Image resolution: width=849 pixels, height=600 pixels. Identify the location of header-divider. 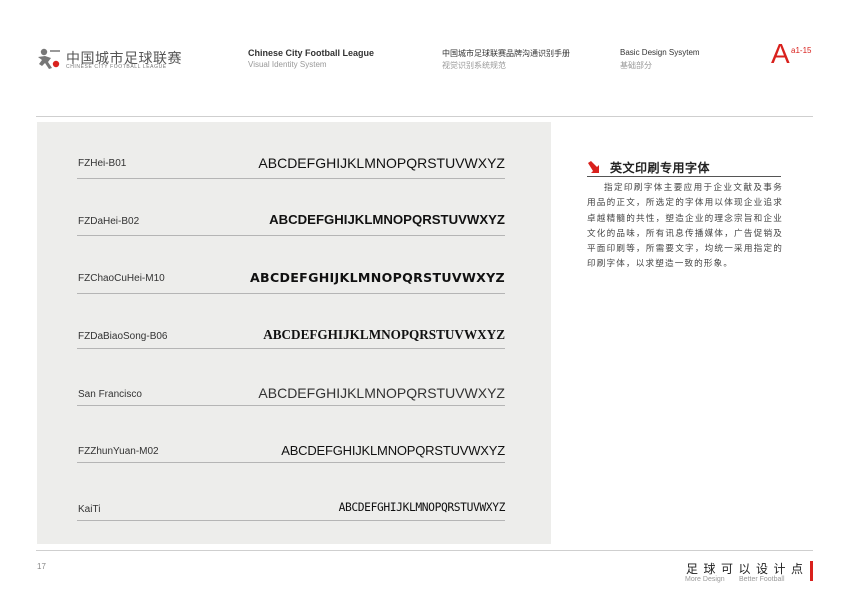
(424, 116).